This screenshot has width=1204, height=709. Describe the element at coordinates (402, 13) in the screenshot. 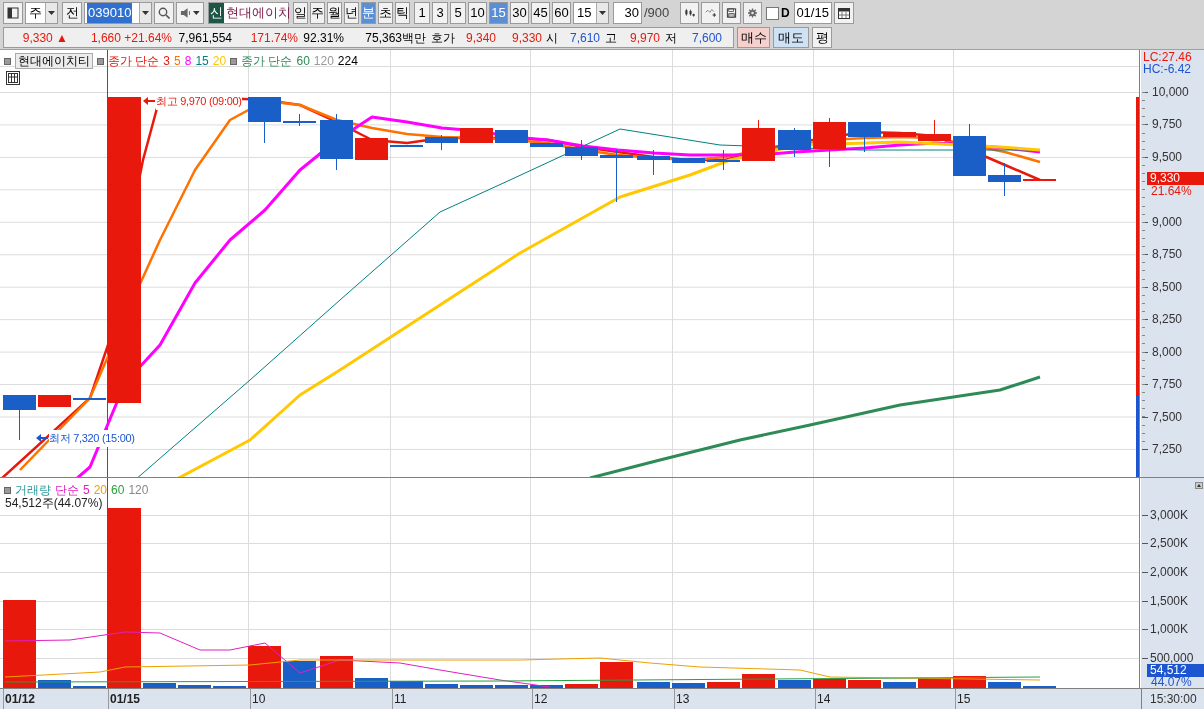

I see `period-tab: 틱` at that location.